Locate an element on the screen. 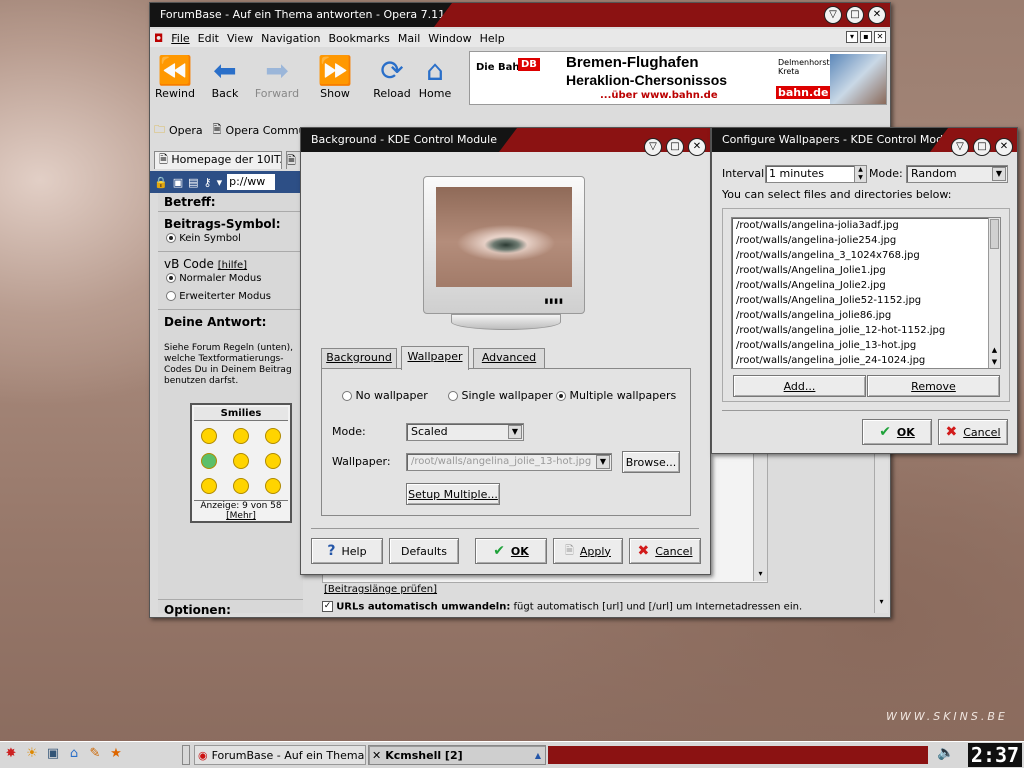 The height and width of the screenshot is (768, 1024). home-folder-icon: ⌂ is located at coordinates (74, 754).